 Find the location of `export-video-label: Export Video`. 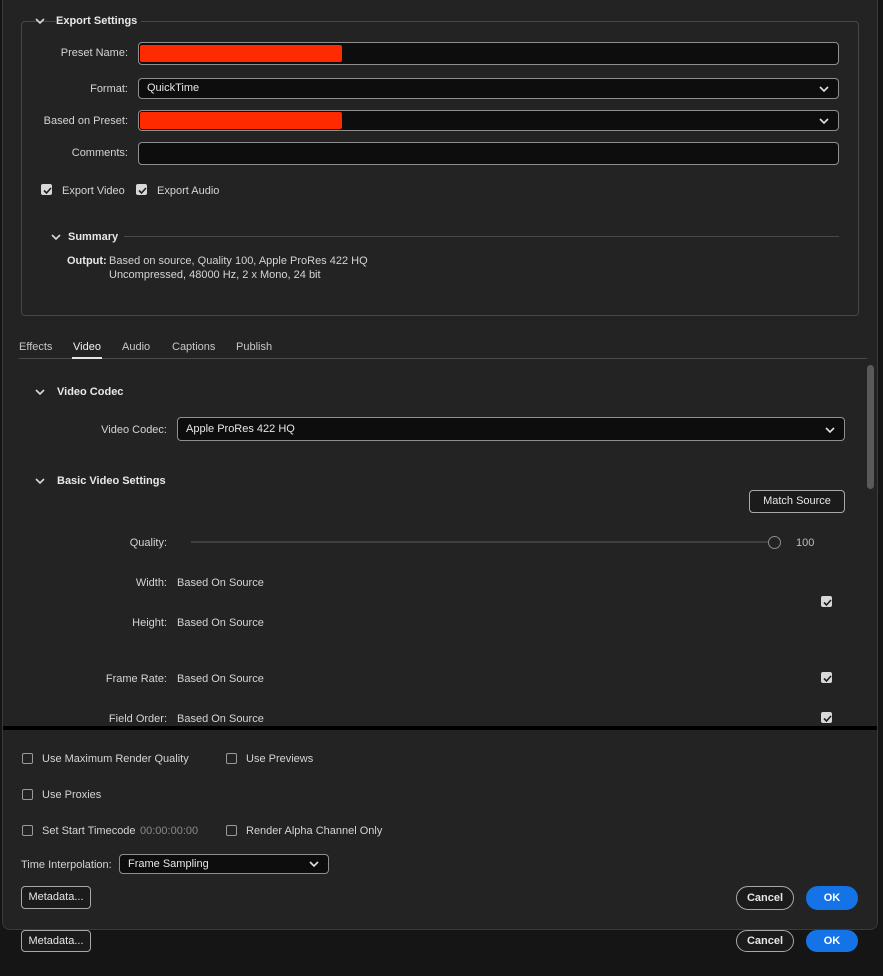

export-video-label: Export Video is located at coordinates (93, 191).